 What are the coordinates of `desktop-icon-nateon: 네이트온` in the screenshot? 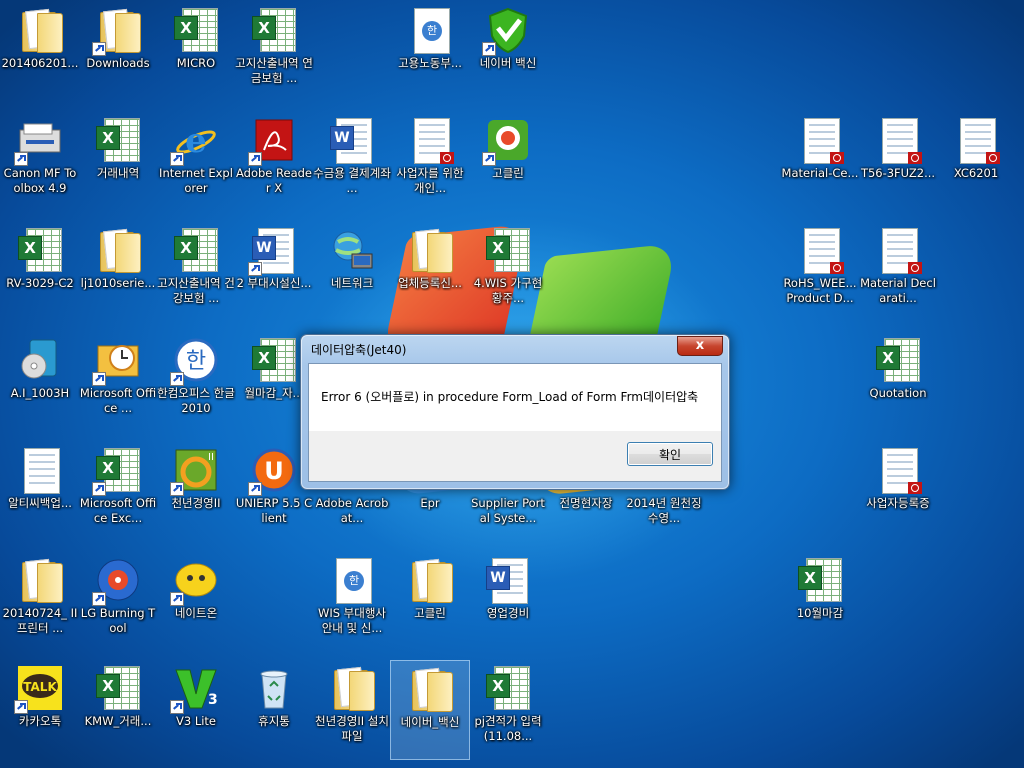 It's located at (196, 602).